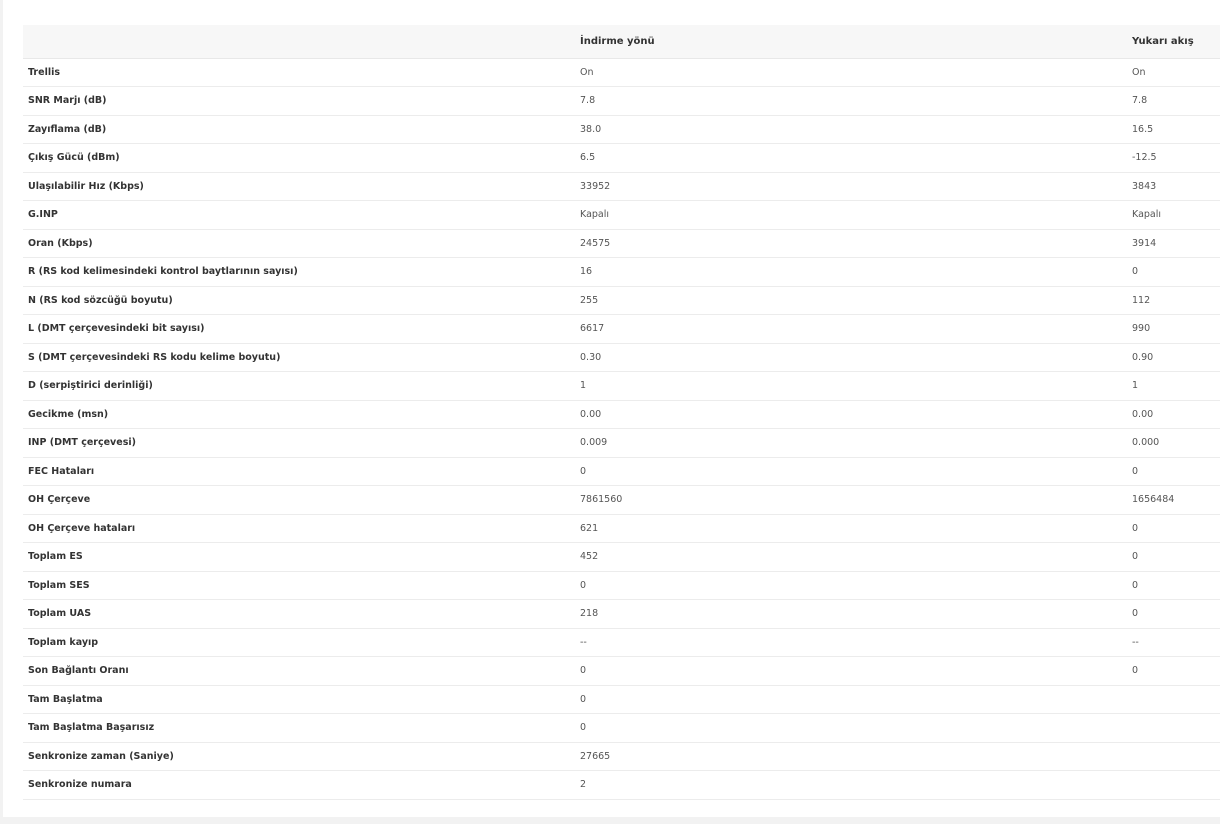 This screenshot has height=824, width=1220. I want to click on row-label: D (serpiştirici derinliği), so click(299, 386).